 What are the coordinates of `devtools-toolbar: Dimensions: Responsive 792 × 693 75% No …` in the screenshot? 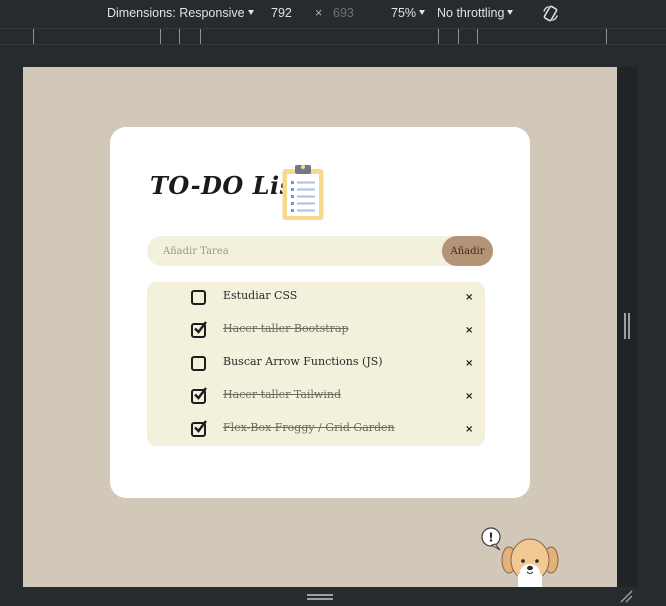 It's located at (333, 14).